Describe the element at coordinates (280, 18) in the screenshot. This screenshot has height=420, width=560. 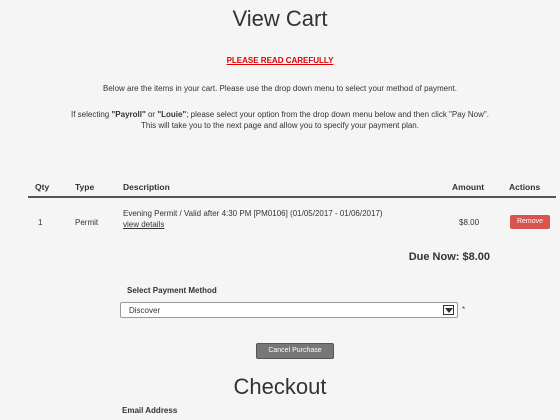
I see `page-title: View Cart` at that location.